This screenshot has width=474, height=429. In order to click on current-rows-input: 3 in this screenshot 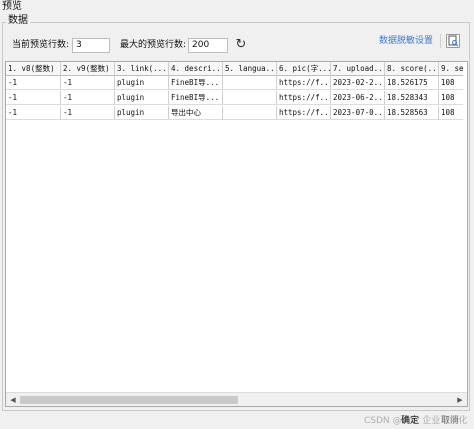, I will do `click(91, 45)`.